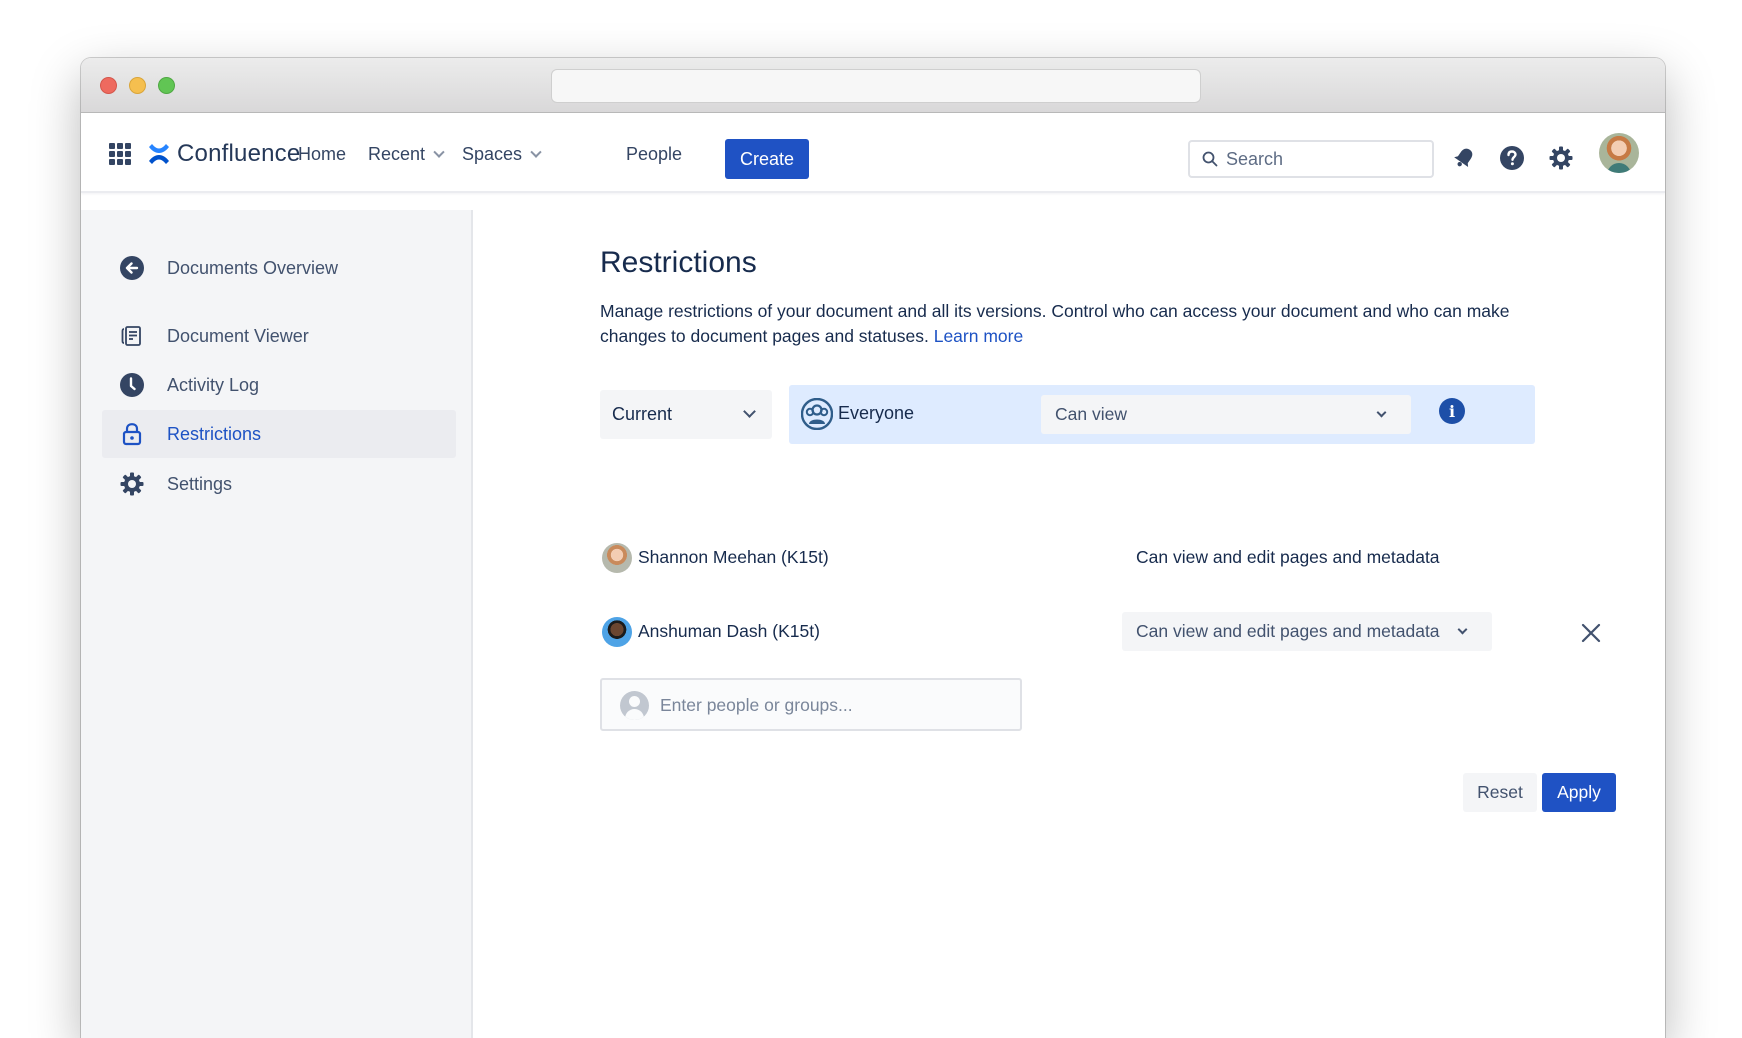 This screenshot has width=1742, height=1038. I want to click on clock-icon, so click(132, 385).